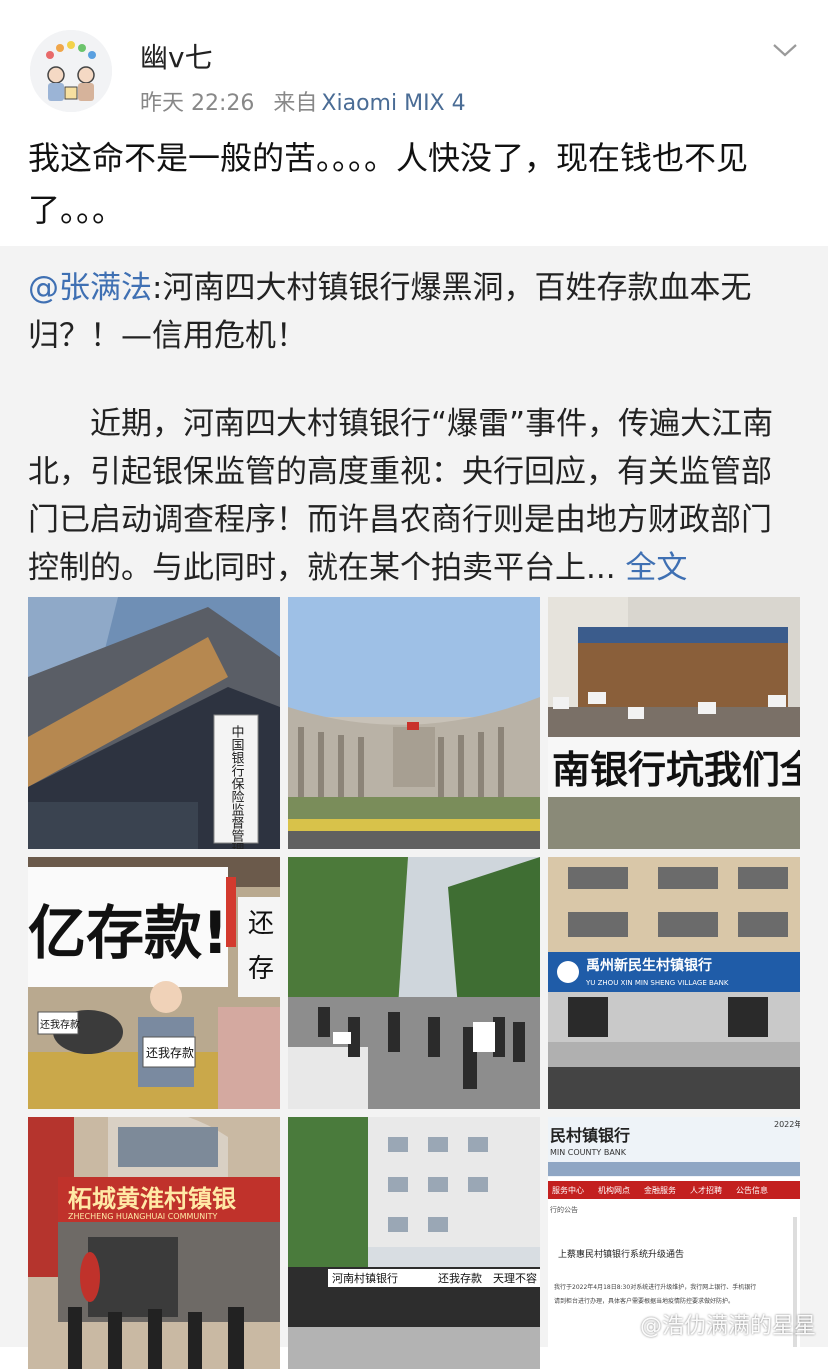 The width and height of the screenshot is (828, 1369). I want to click on post-meta: 昨天 22:26 来自 Xiaomi MIX 4, so click(303, 101).